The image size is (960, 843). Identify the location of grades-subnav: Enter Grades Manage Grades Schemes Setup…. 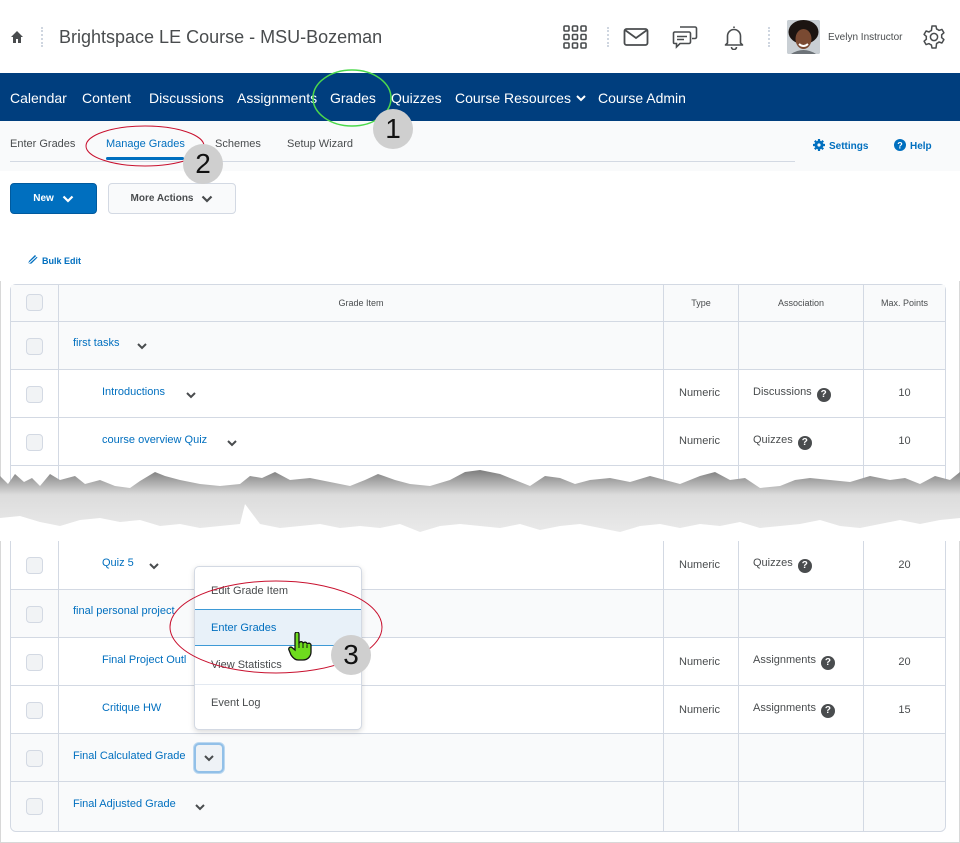
(480, 146).